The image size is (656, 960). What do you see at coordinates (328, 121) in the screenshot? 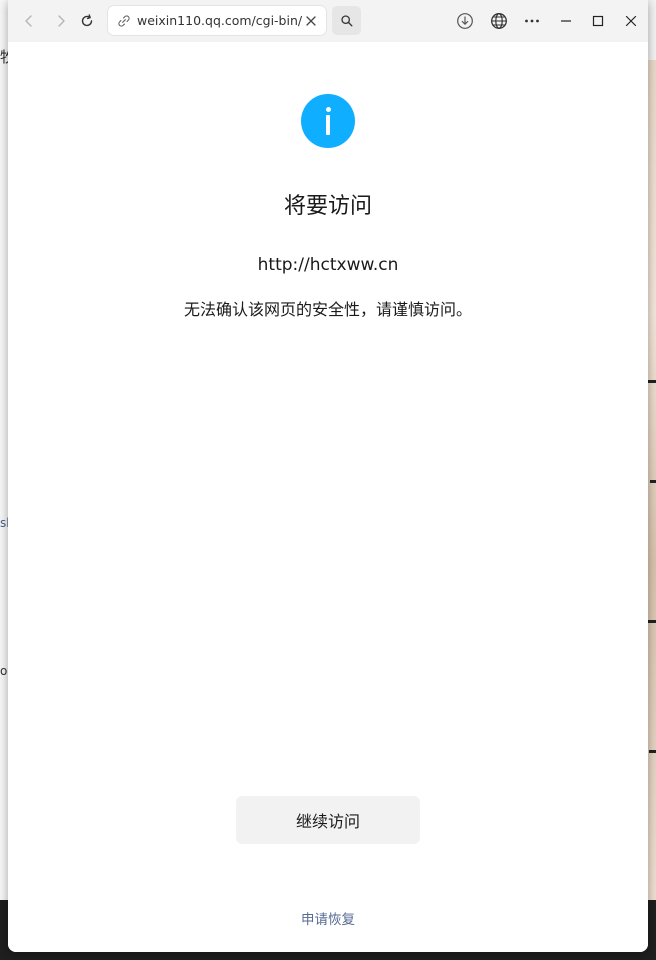
I see `info-icon` at bounding box center [328, 121].